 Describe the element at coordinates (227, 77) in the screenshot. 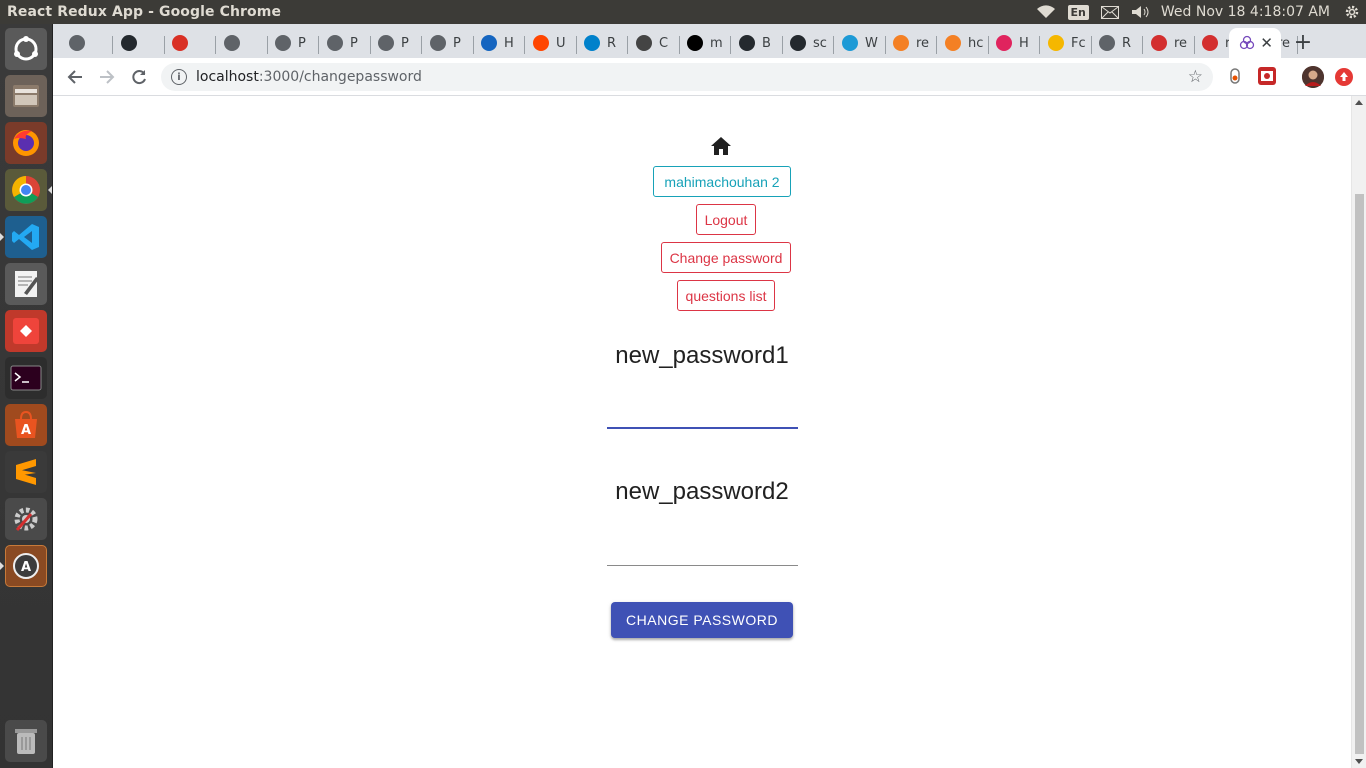

I see `url-host: localhost` at that location.